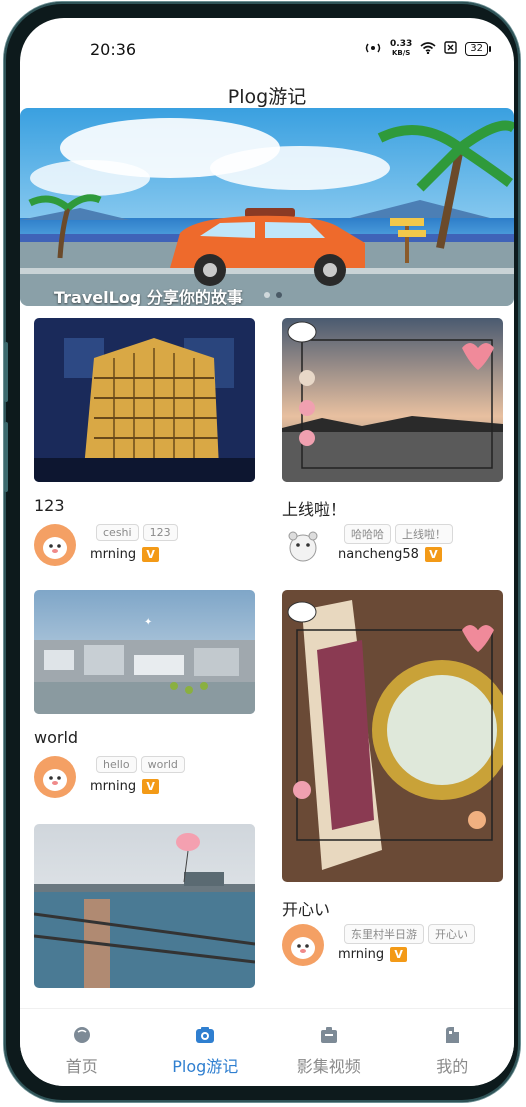 The width and height of the screenshot is (526, 1107). Describe the element at coordinates (267, 48) in the screenshot. I see `status-bar: 20:36 0.33 KB/S 32` at that location.